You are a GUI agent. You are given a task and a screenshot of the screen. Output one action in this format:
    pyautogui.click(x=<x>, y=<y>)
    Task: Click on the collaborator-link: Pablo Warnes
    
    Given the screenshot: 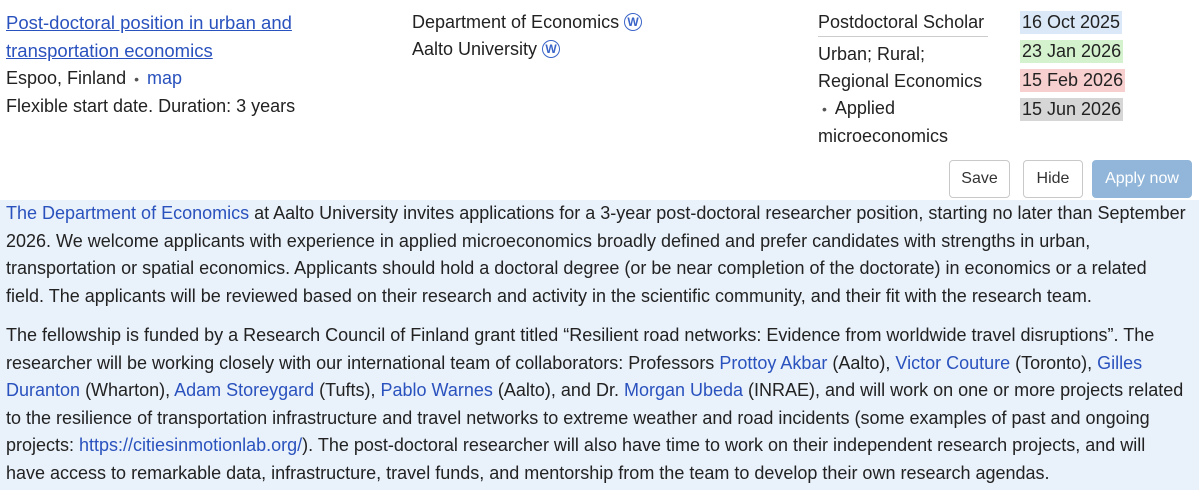 What is the action you would take?
    pyautogui.click(x=437, y=390)
    